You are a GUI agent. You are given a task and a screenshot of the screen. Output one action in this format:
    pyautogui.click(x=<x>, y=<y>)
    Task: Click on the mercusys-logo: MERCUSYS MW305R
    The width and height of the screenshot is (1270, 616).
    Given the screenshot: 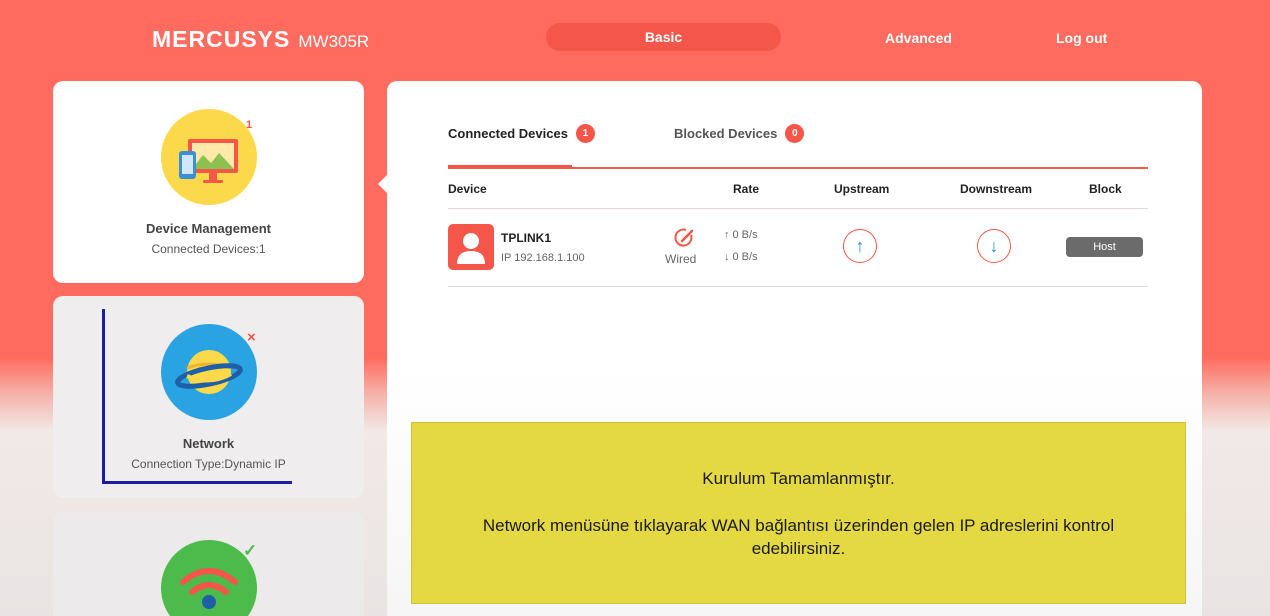 What is the action you would take?
    pyautogui.click(x=260, y=39)
    